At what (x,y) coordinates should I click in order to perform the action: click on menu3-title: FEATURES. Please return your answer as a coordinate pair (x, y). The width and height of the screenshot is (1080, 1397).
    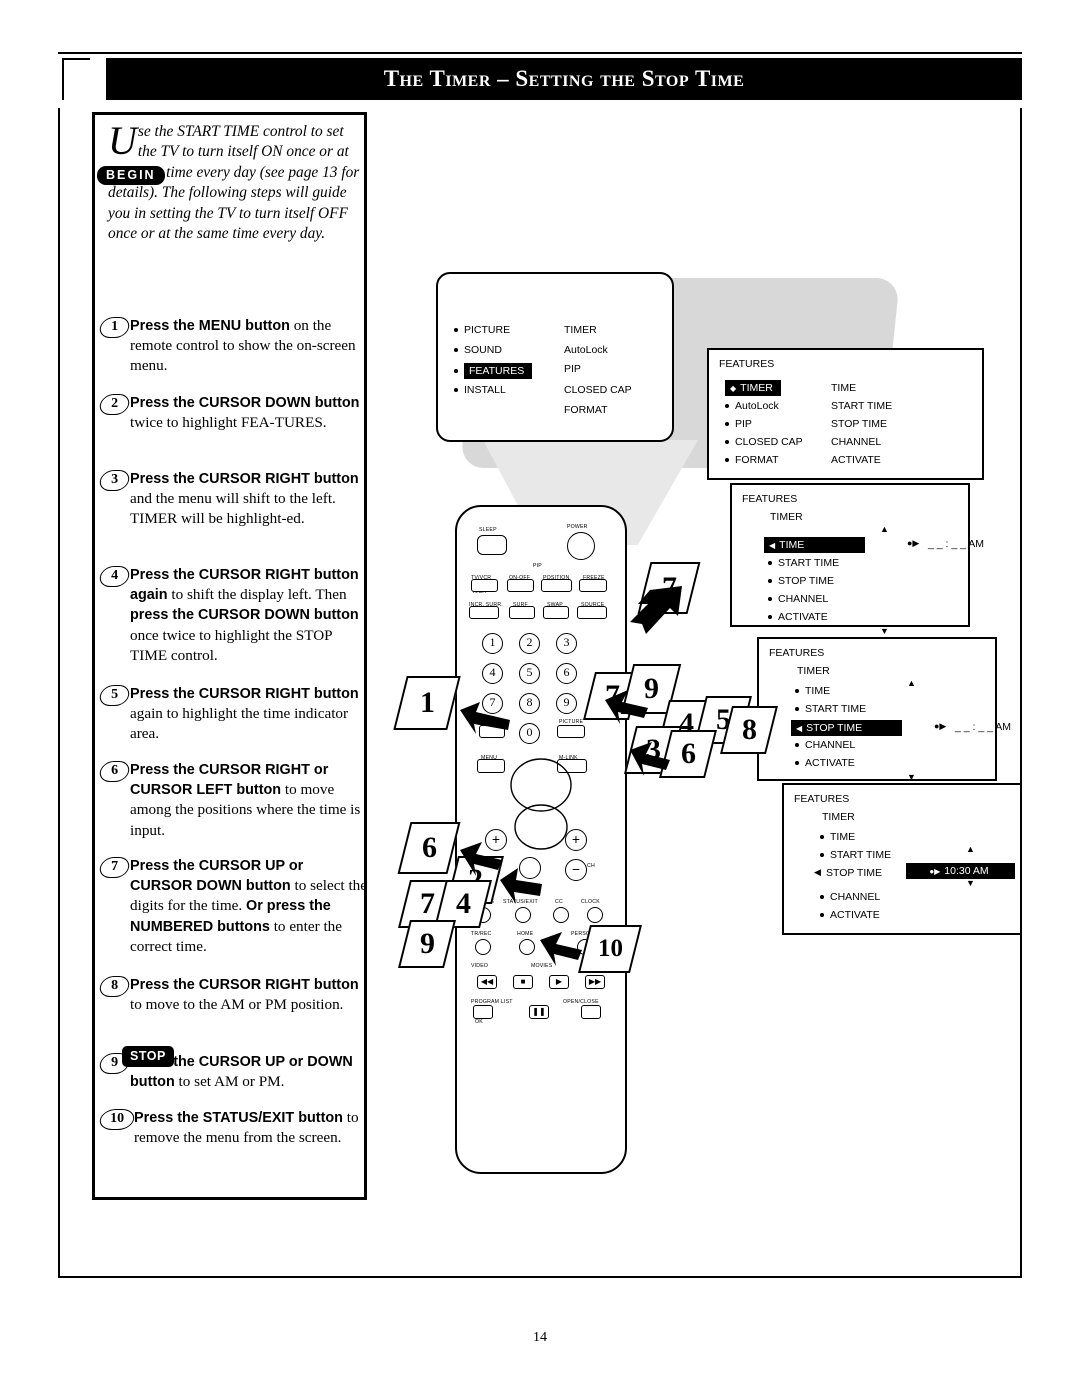
    Looking at the image, I should click on (770, 499).